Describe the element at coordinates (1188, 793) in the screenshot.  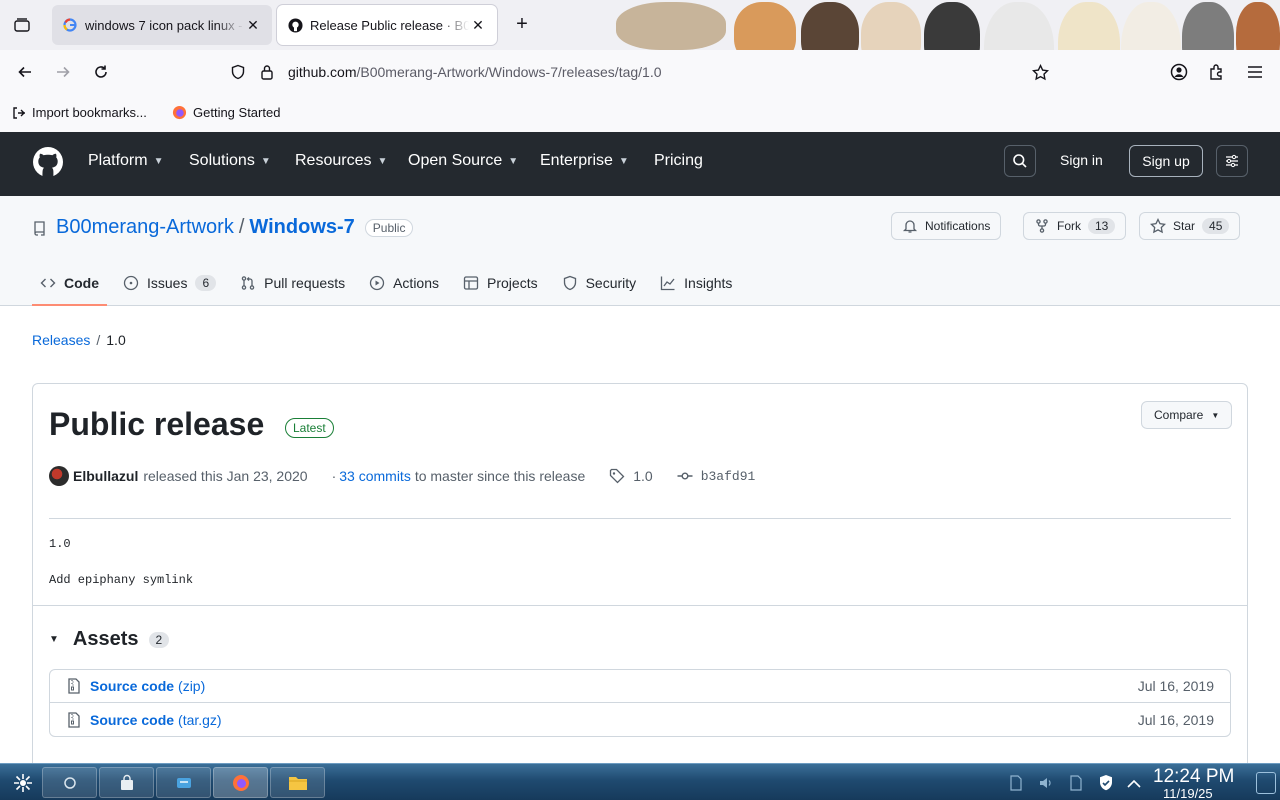
I see `clock-date: 11/19/25` at that location.